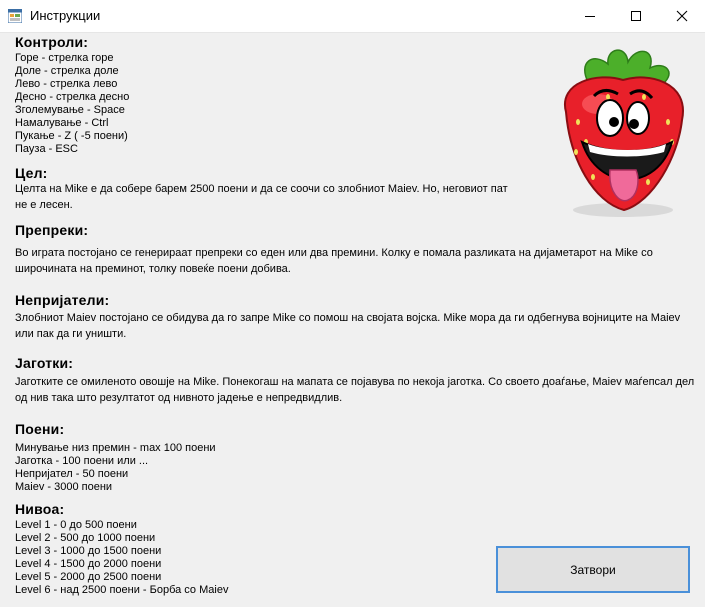 The width and height of the screenshot is (705, 607). I want to click on goal-heading: Цел:, so click(31, 173).